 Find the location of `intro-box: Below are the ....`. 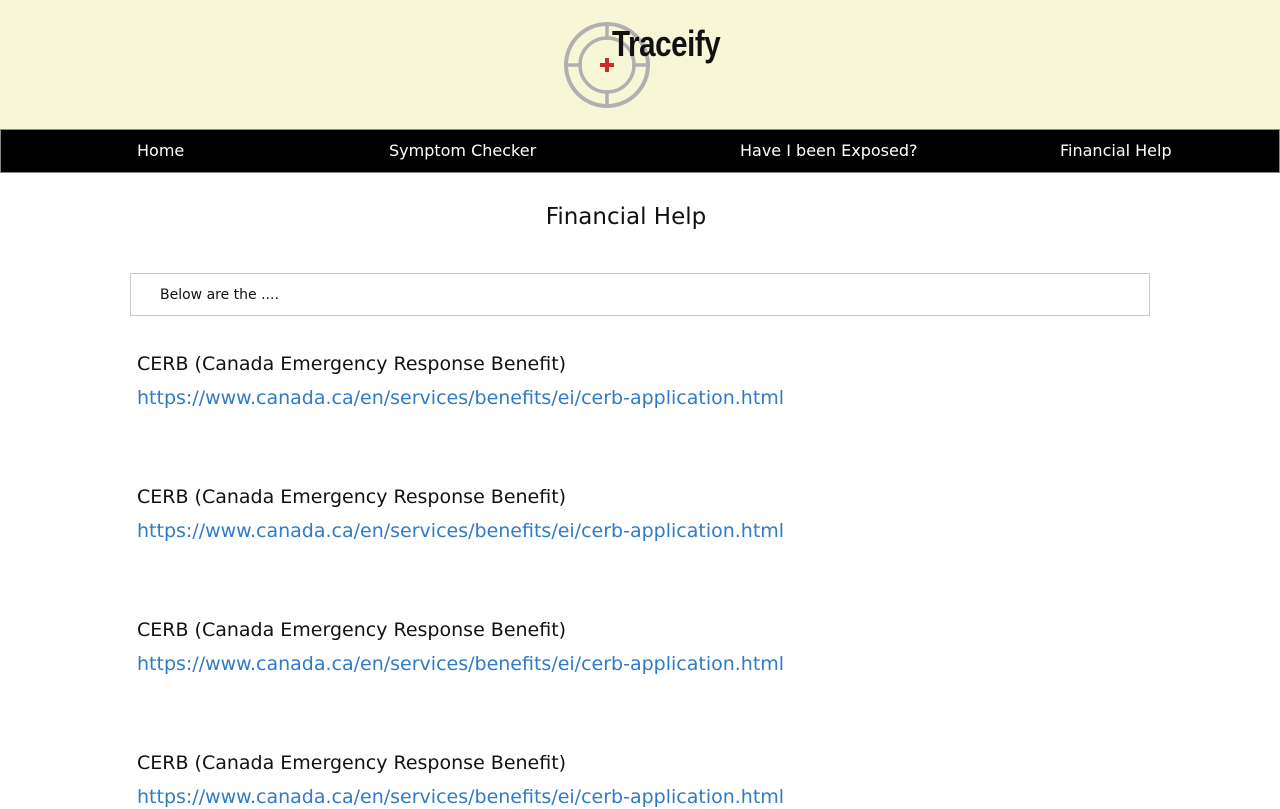

intro-box: Below are the .... is located at coordinates (640, 294).